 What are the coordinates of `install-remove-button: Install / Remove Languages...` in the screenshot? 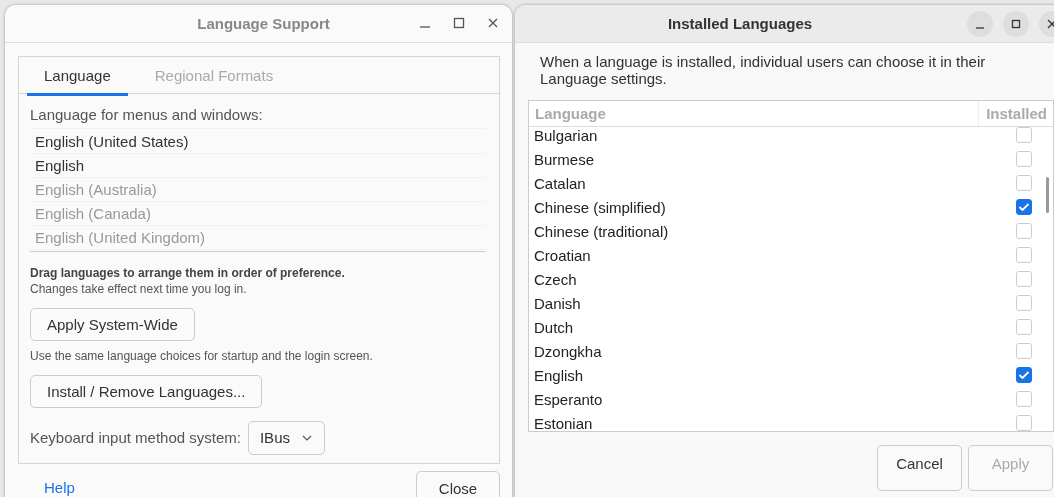 It's located at (146, 391).